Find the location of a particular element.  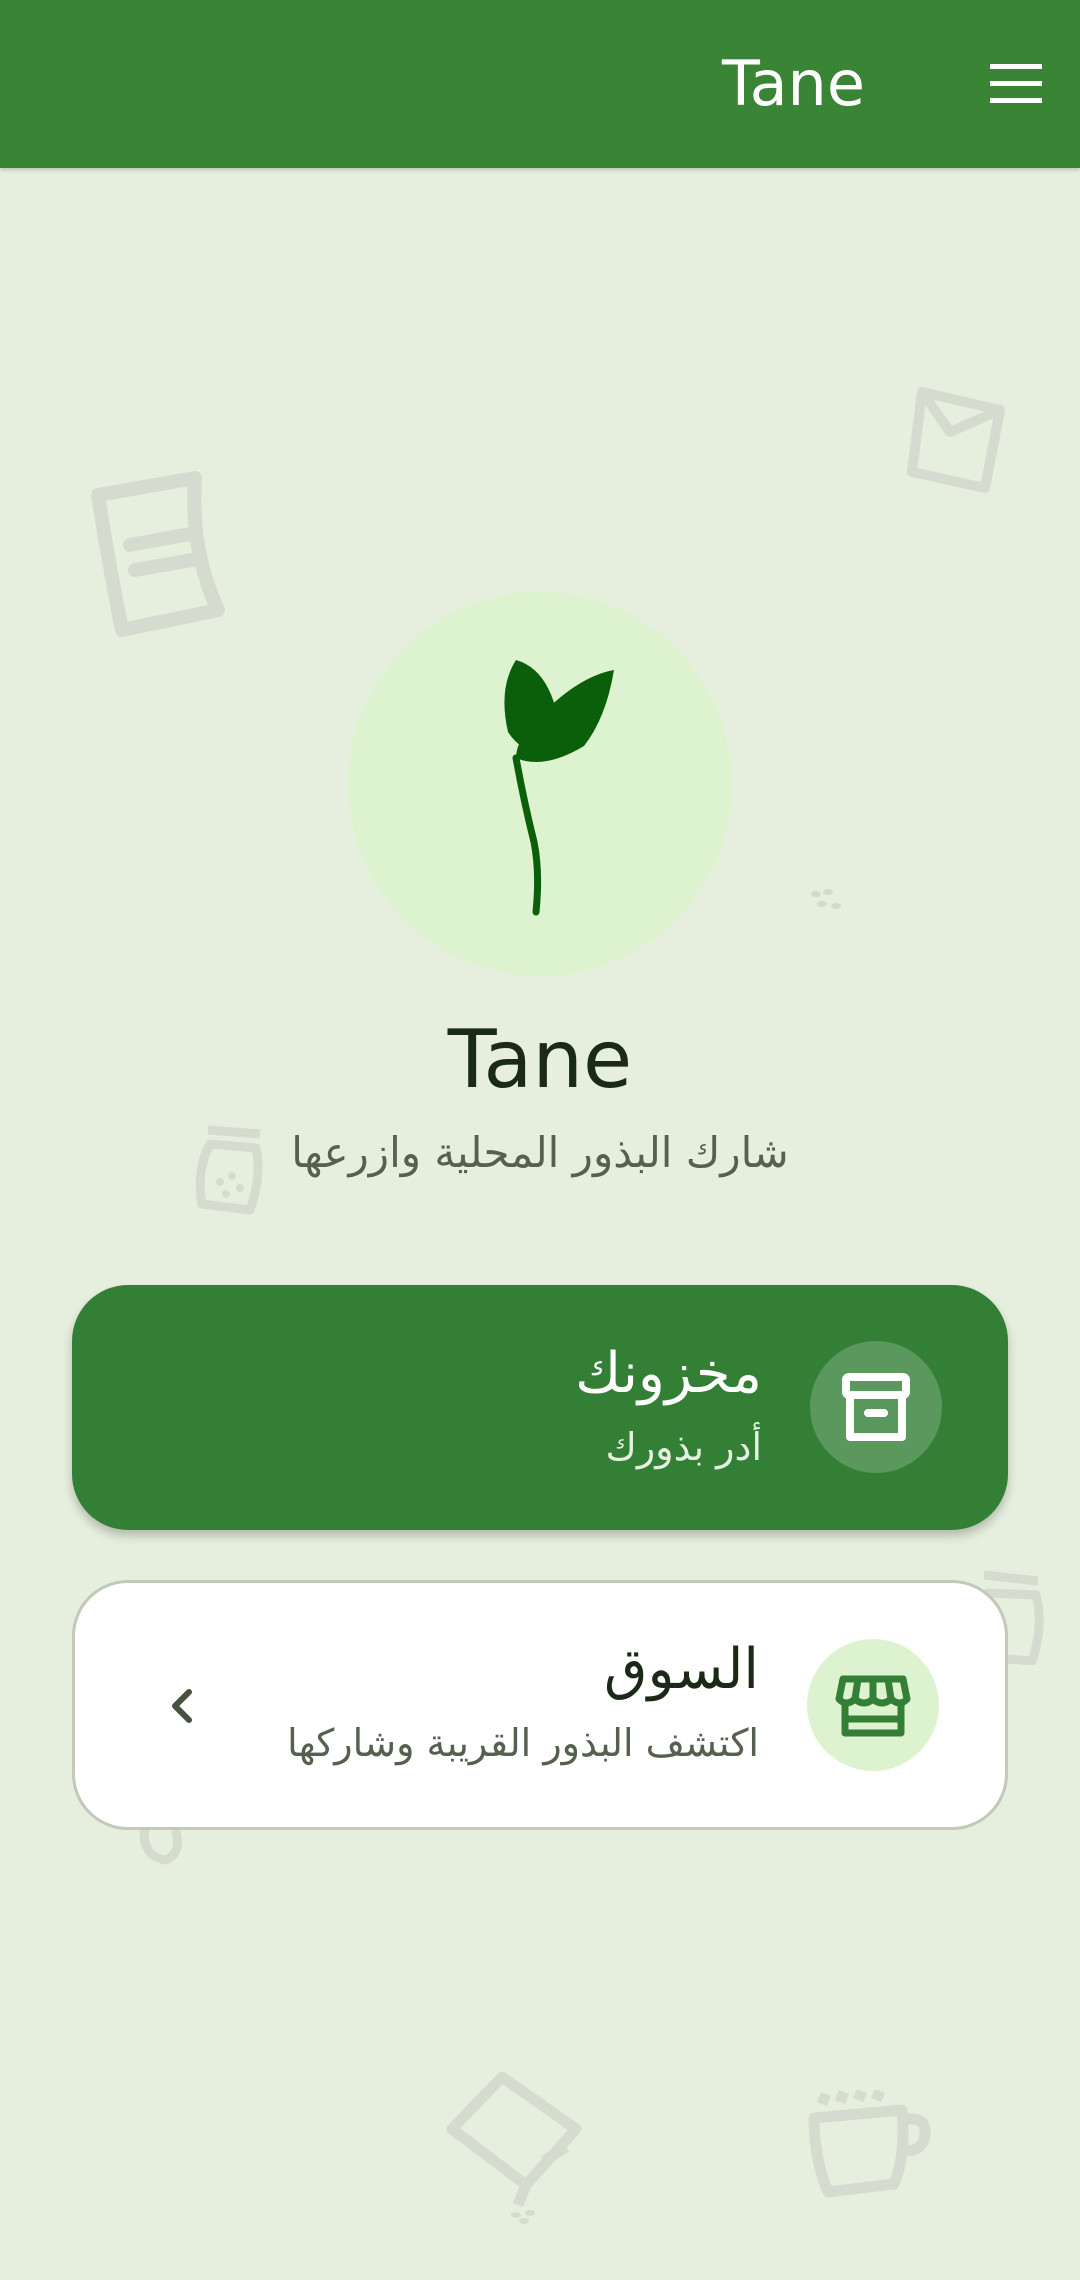

hero-title: Tane is located at coordinates (540, 1059).